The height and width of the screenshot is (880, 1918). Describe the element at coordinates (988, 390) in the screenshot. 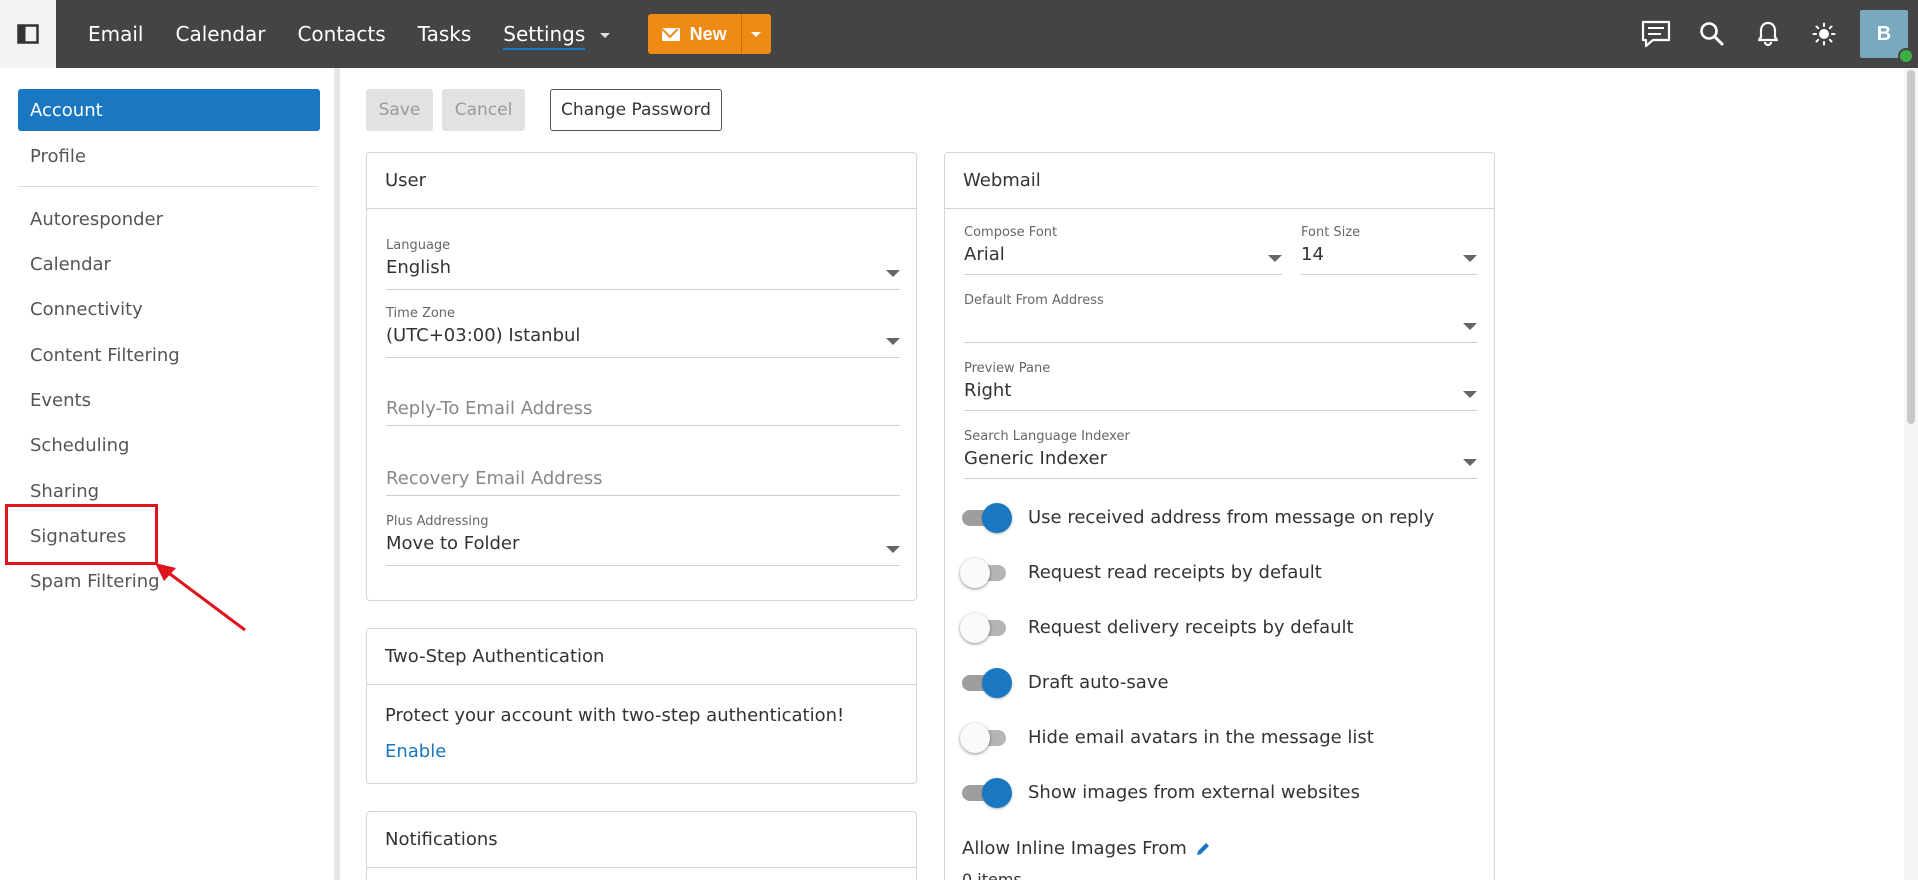

I see `preview-pane-value: Right` at that location.